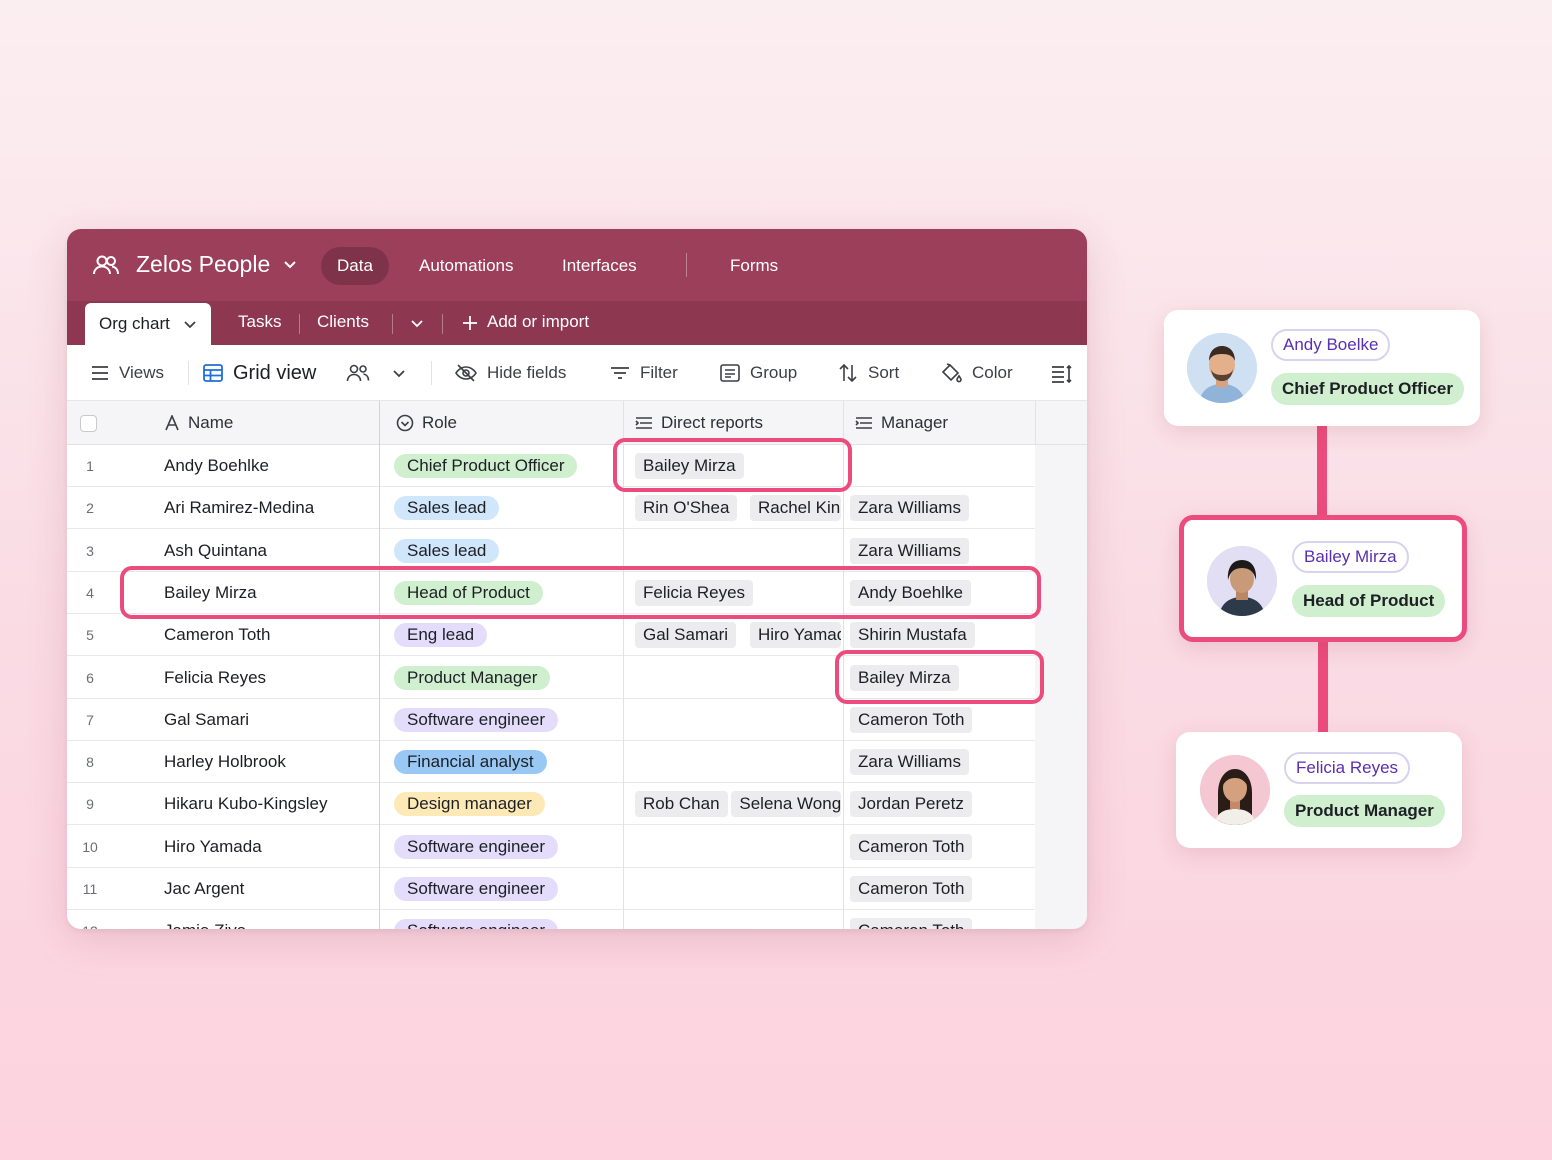 This screenshot has width=1552, height=1160. I want to click on direct-report-chip: Rin O'Shea, so click(686, 508).